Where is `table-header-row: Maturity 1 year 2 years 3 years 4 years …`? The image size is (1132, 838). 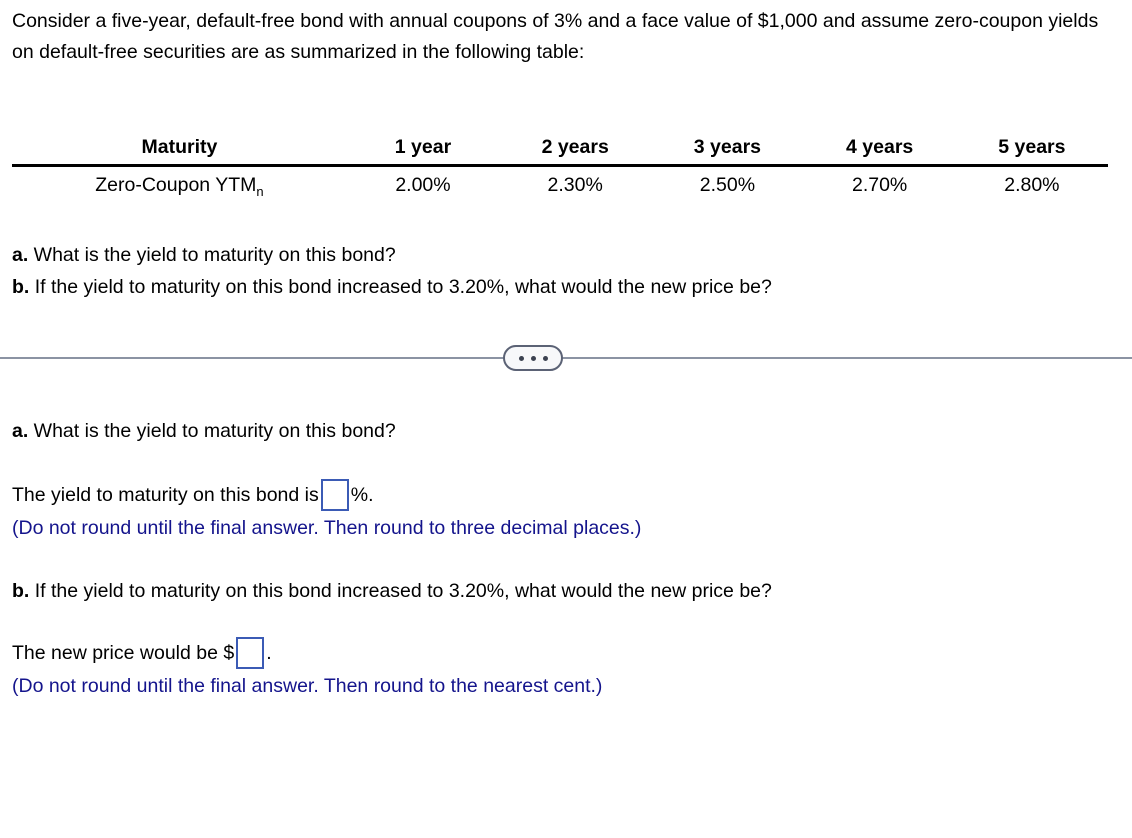
table-header-row: Maturity 1 year 2 years 3 years 4 years … is located at coordinates (560, 149).